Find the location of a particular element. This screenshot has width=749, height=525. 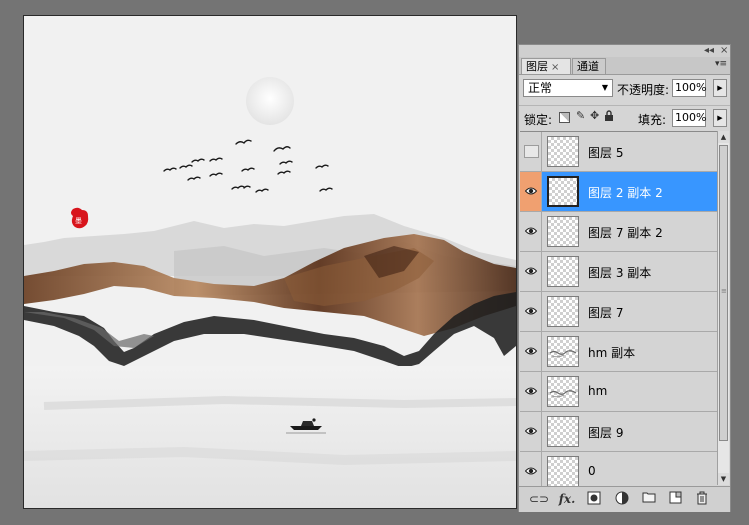

layer-name-label: 图层 2 副本 2 is located at coordinates (625, 193).